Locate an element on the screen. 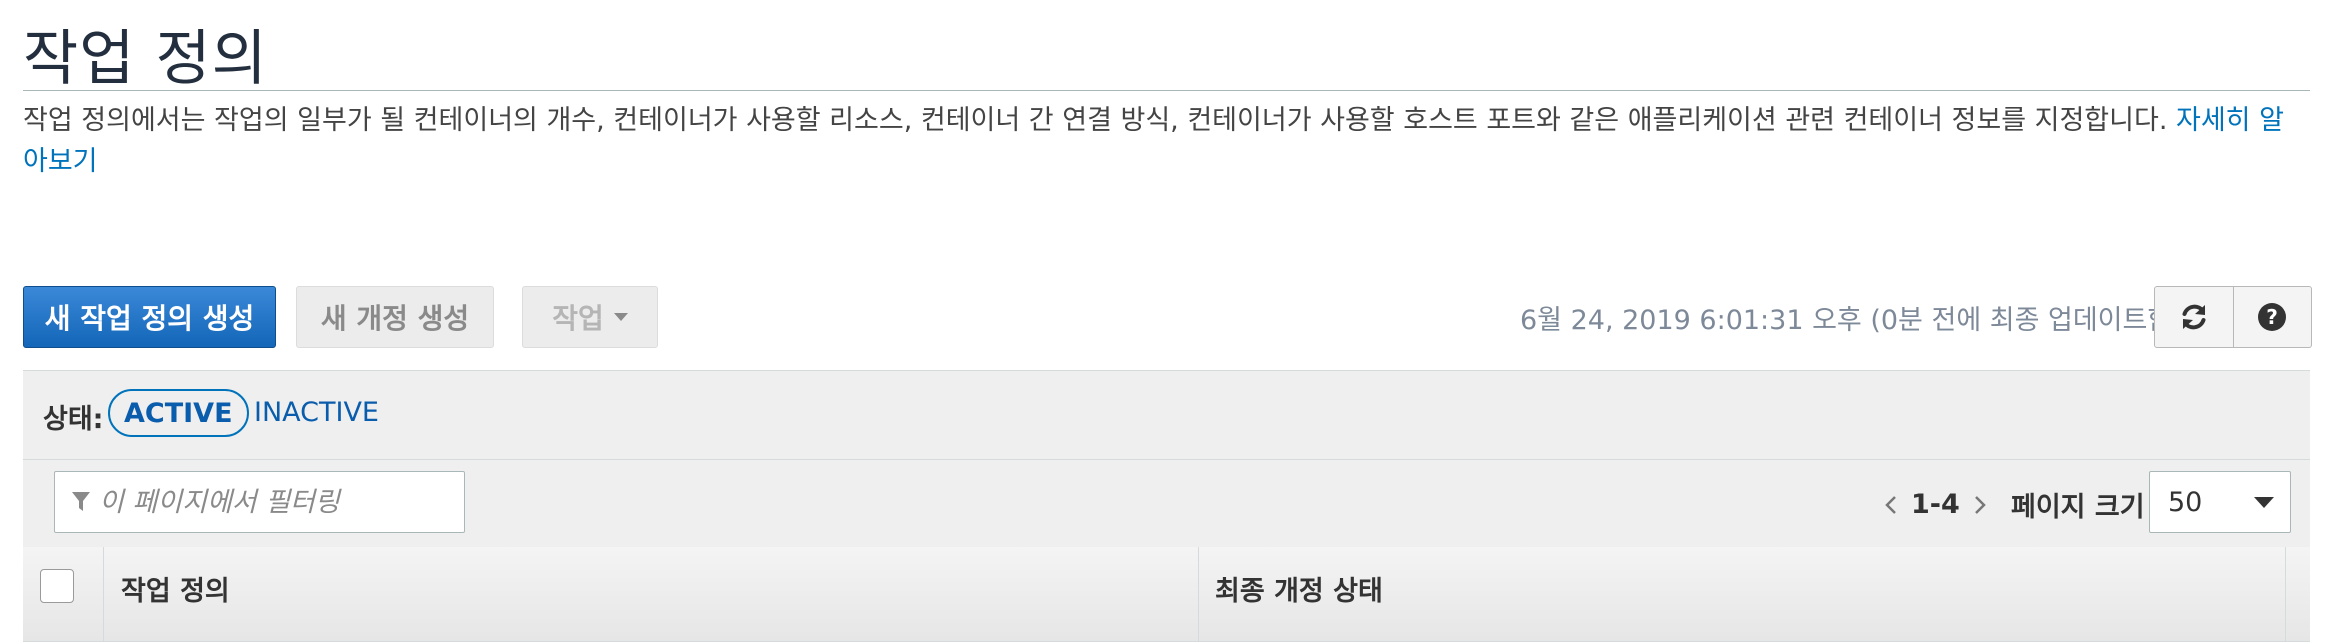 The image size is (2332, 642). create-new-revision-button: 새 개정 생성 is located at coordinates (395, 317).